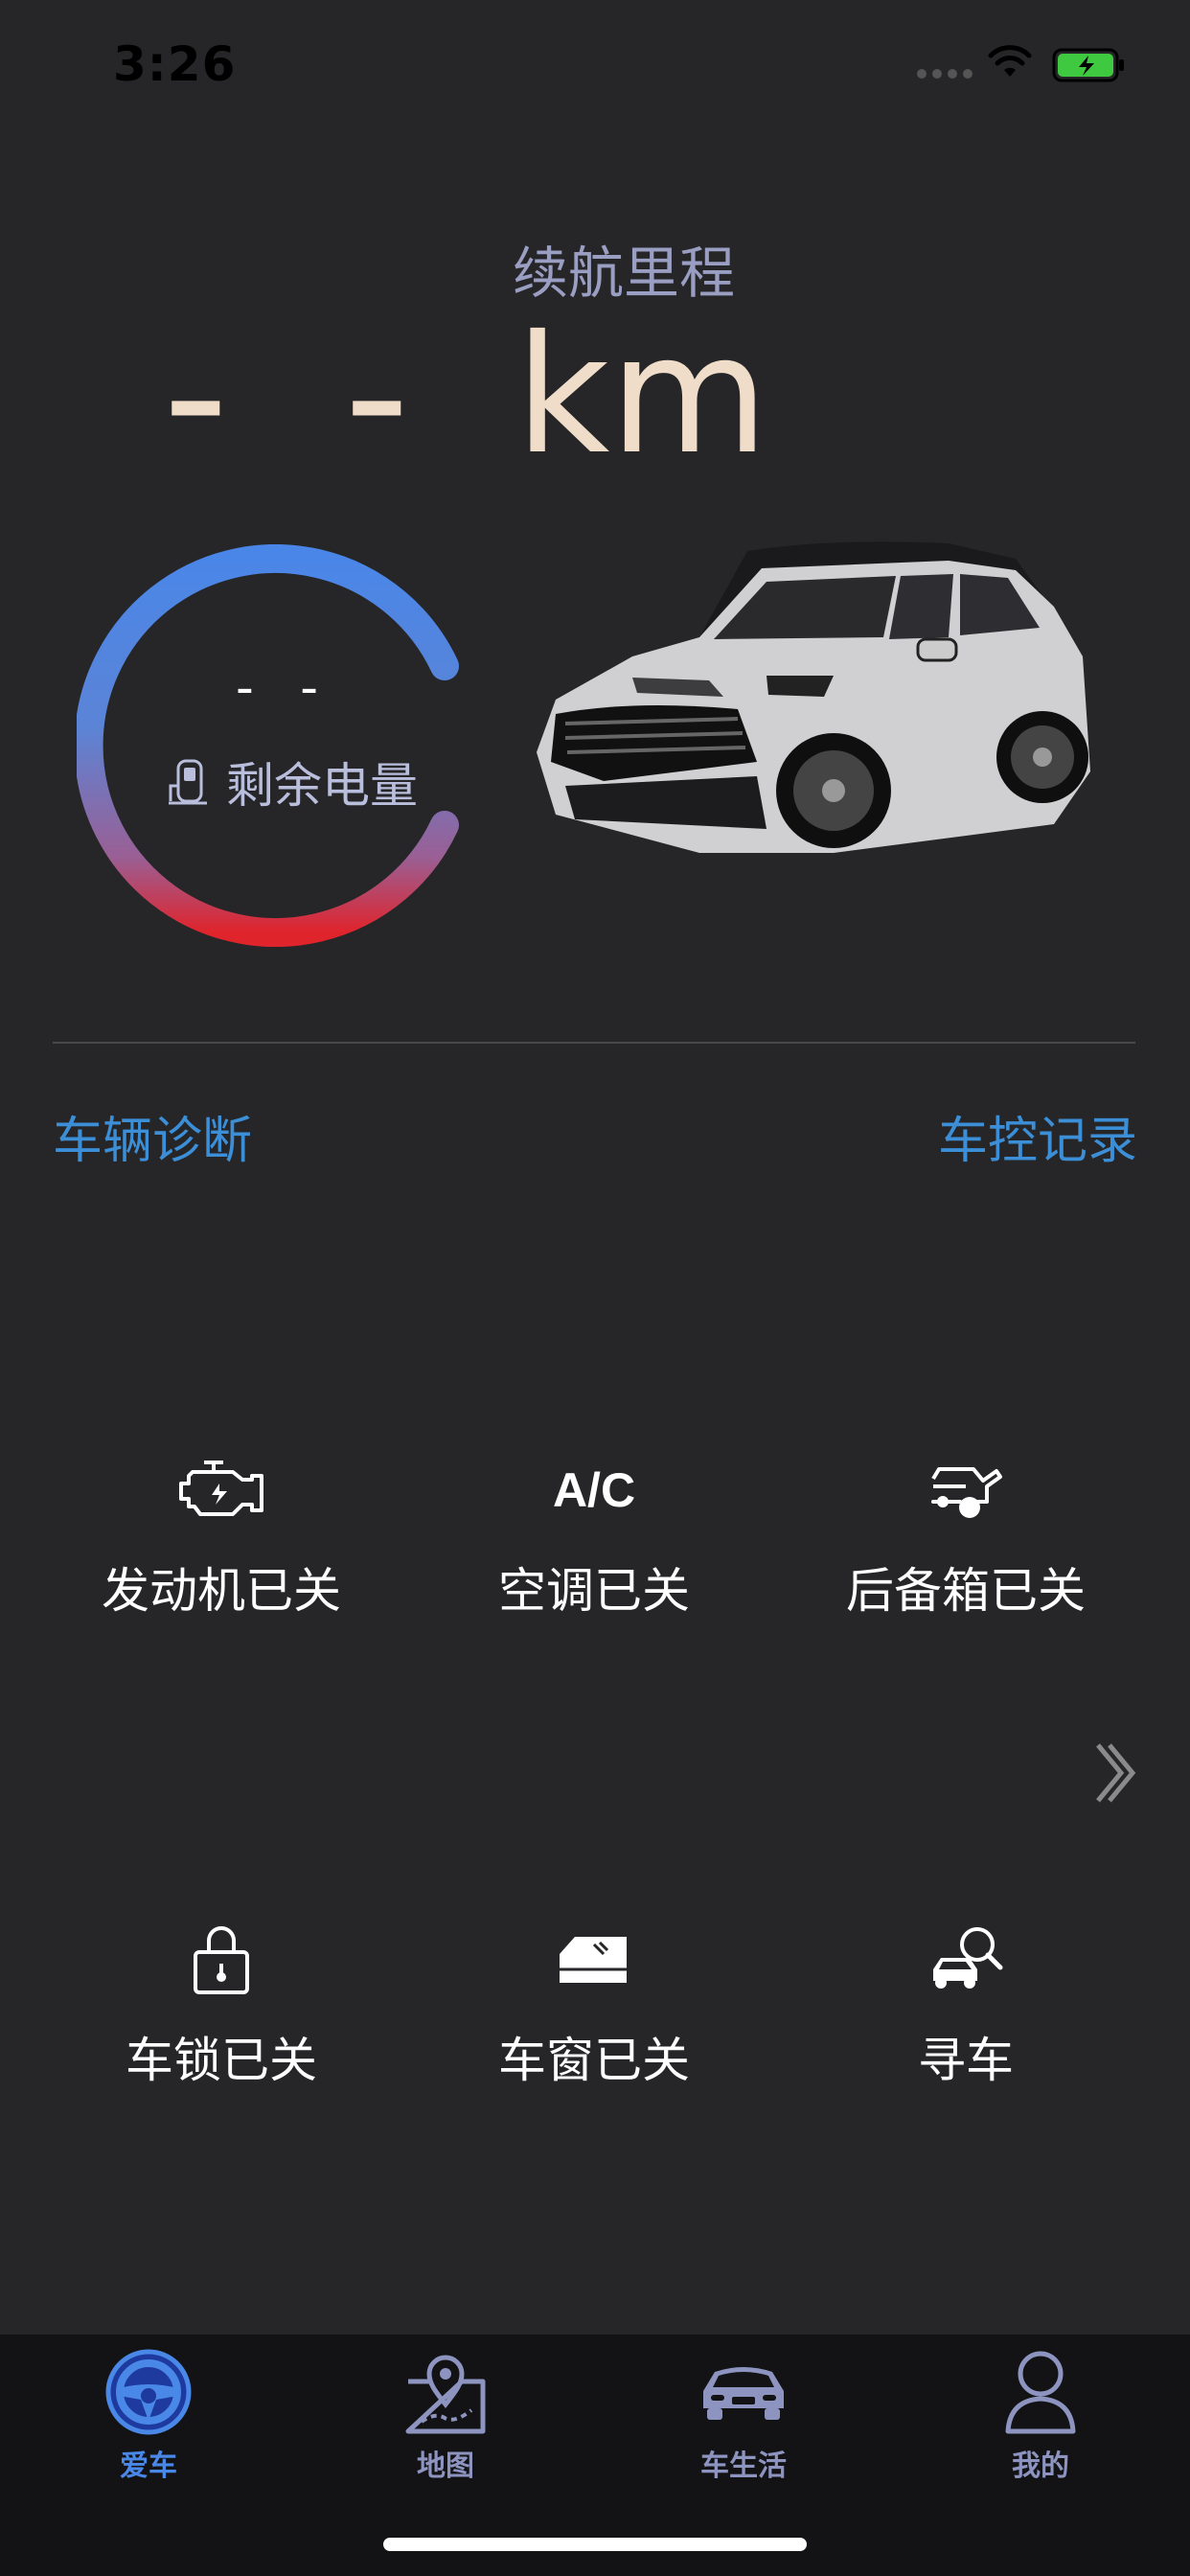  I want to click on range-value: - -, so click(301, 395).